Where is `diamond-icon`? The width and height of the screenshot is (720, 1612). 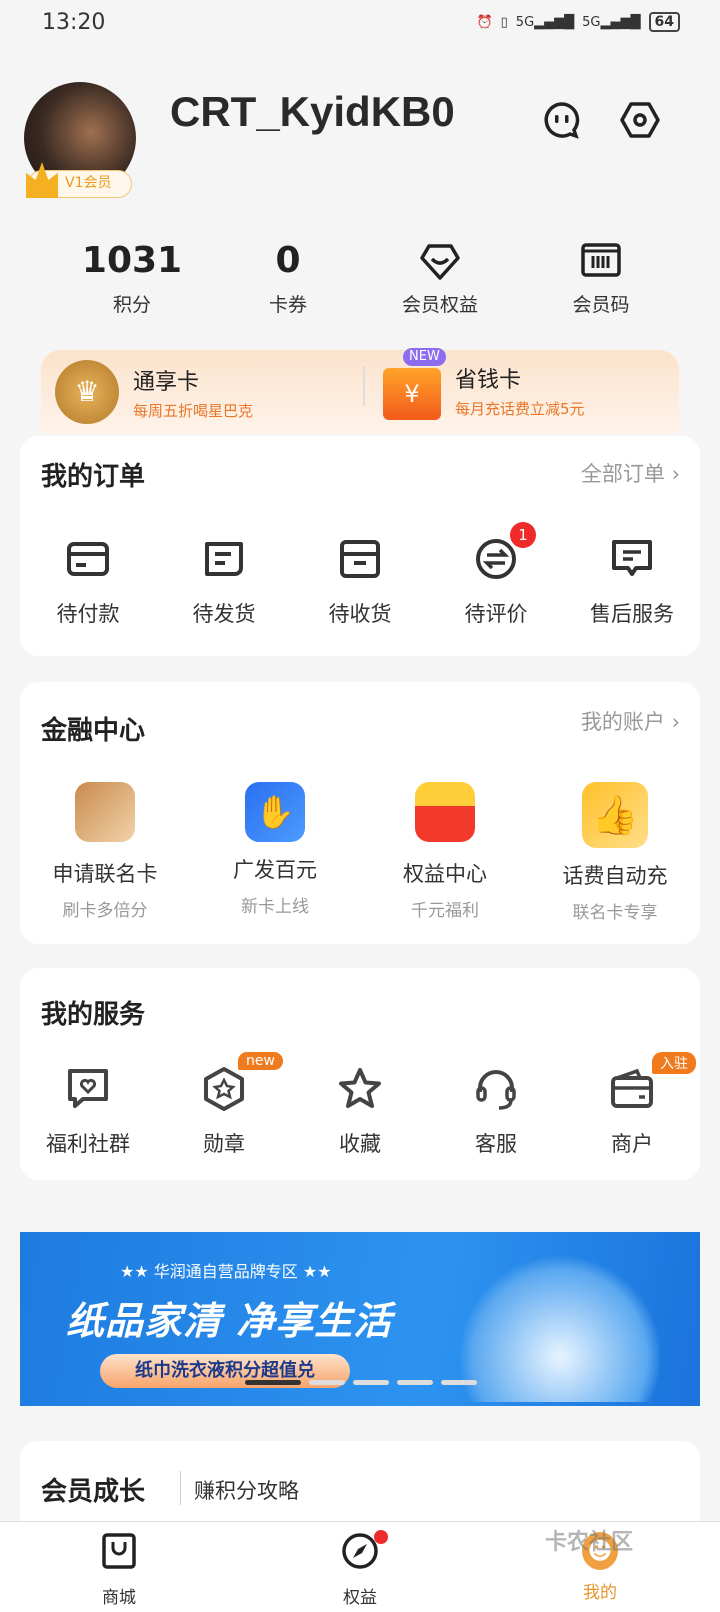
diamond-icon is located at coordinates (440, 262).